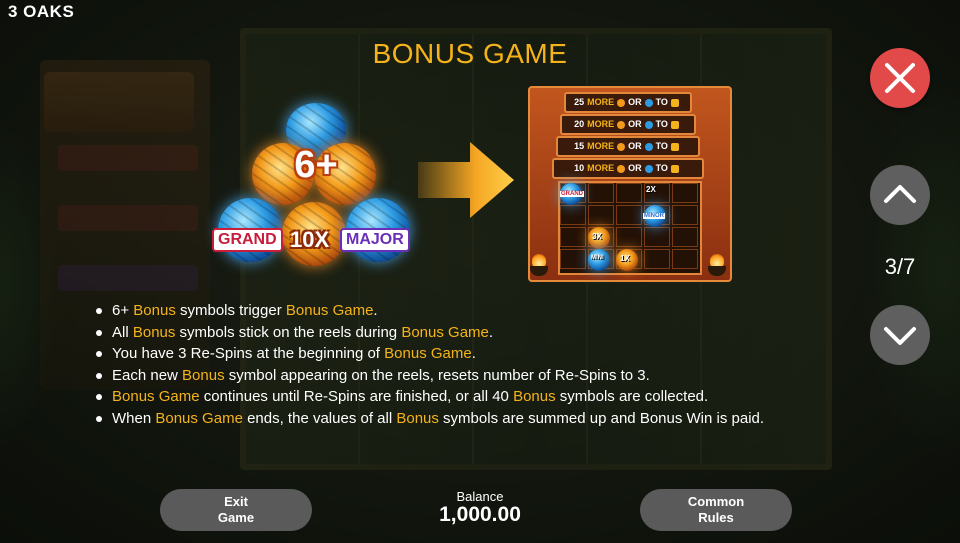  What do you see at coordinates (466, 180) in the screenshot?
I see `arrow-right-icon` at bounding box center [466, 180].